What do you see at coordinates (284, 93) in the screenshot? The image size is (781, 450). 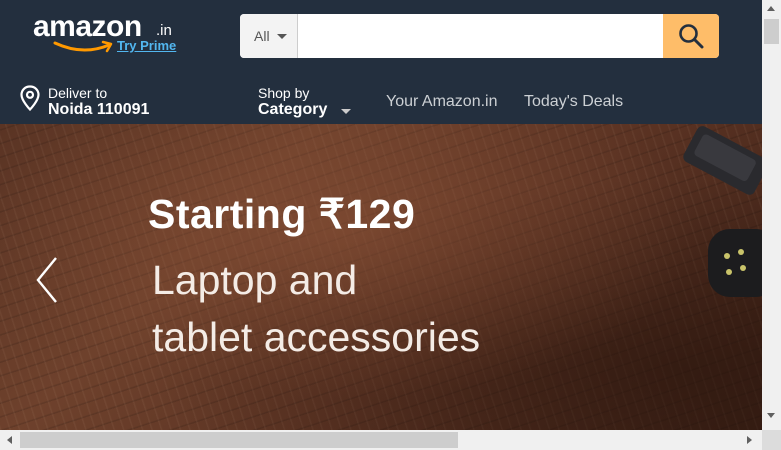 I see `shop-by-label: Shop by` at bounding box center [284, 93].